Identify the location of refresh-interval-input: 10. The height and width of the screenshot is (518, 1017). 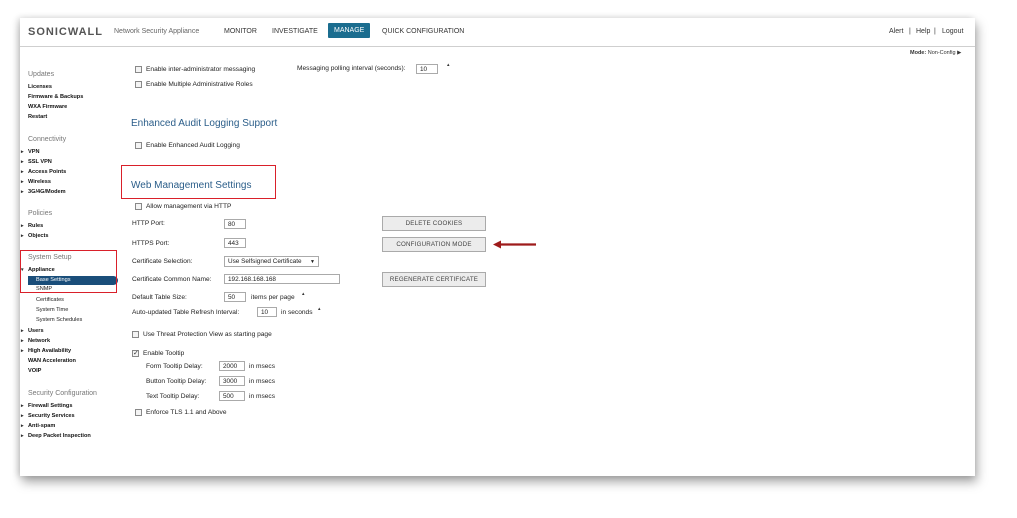
(267, 312).